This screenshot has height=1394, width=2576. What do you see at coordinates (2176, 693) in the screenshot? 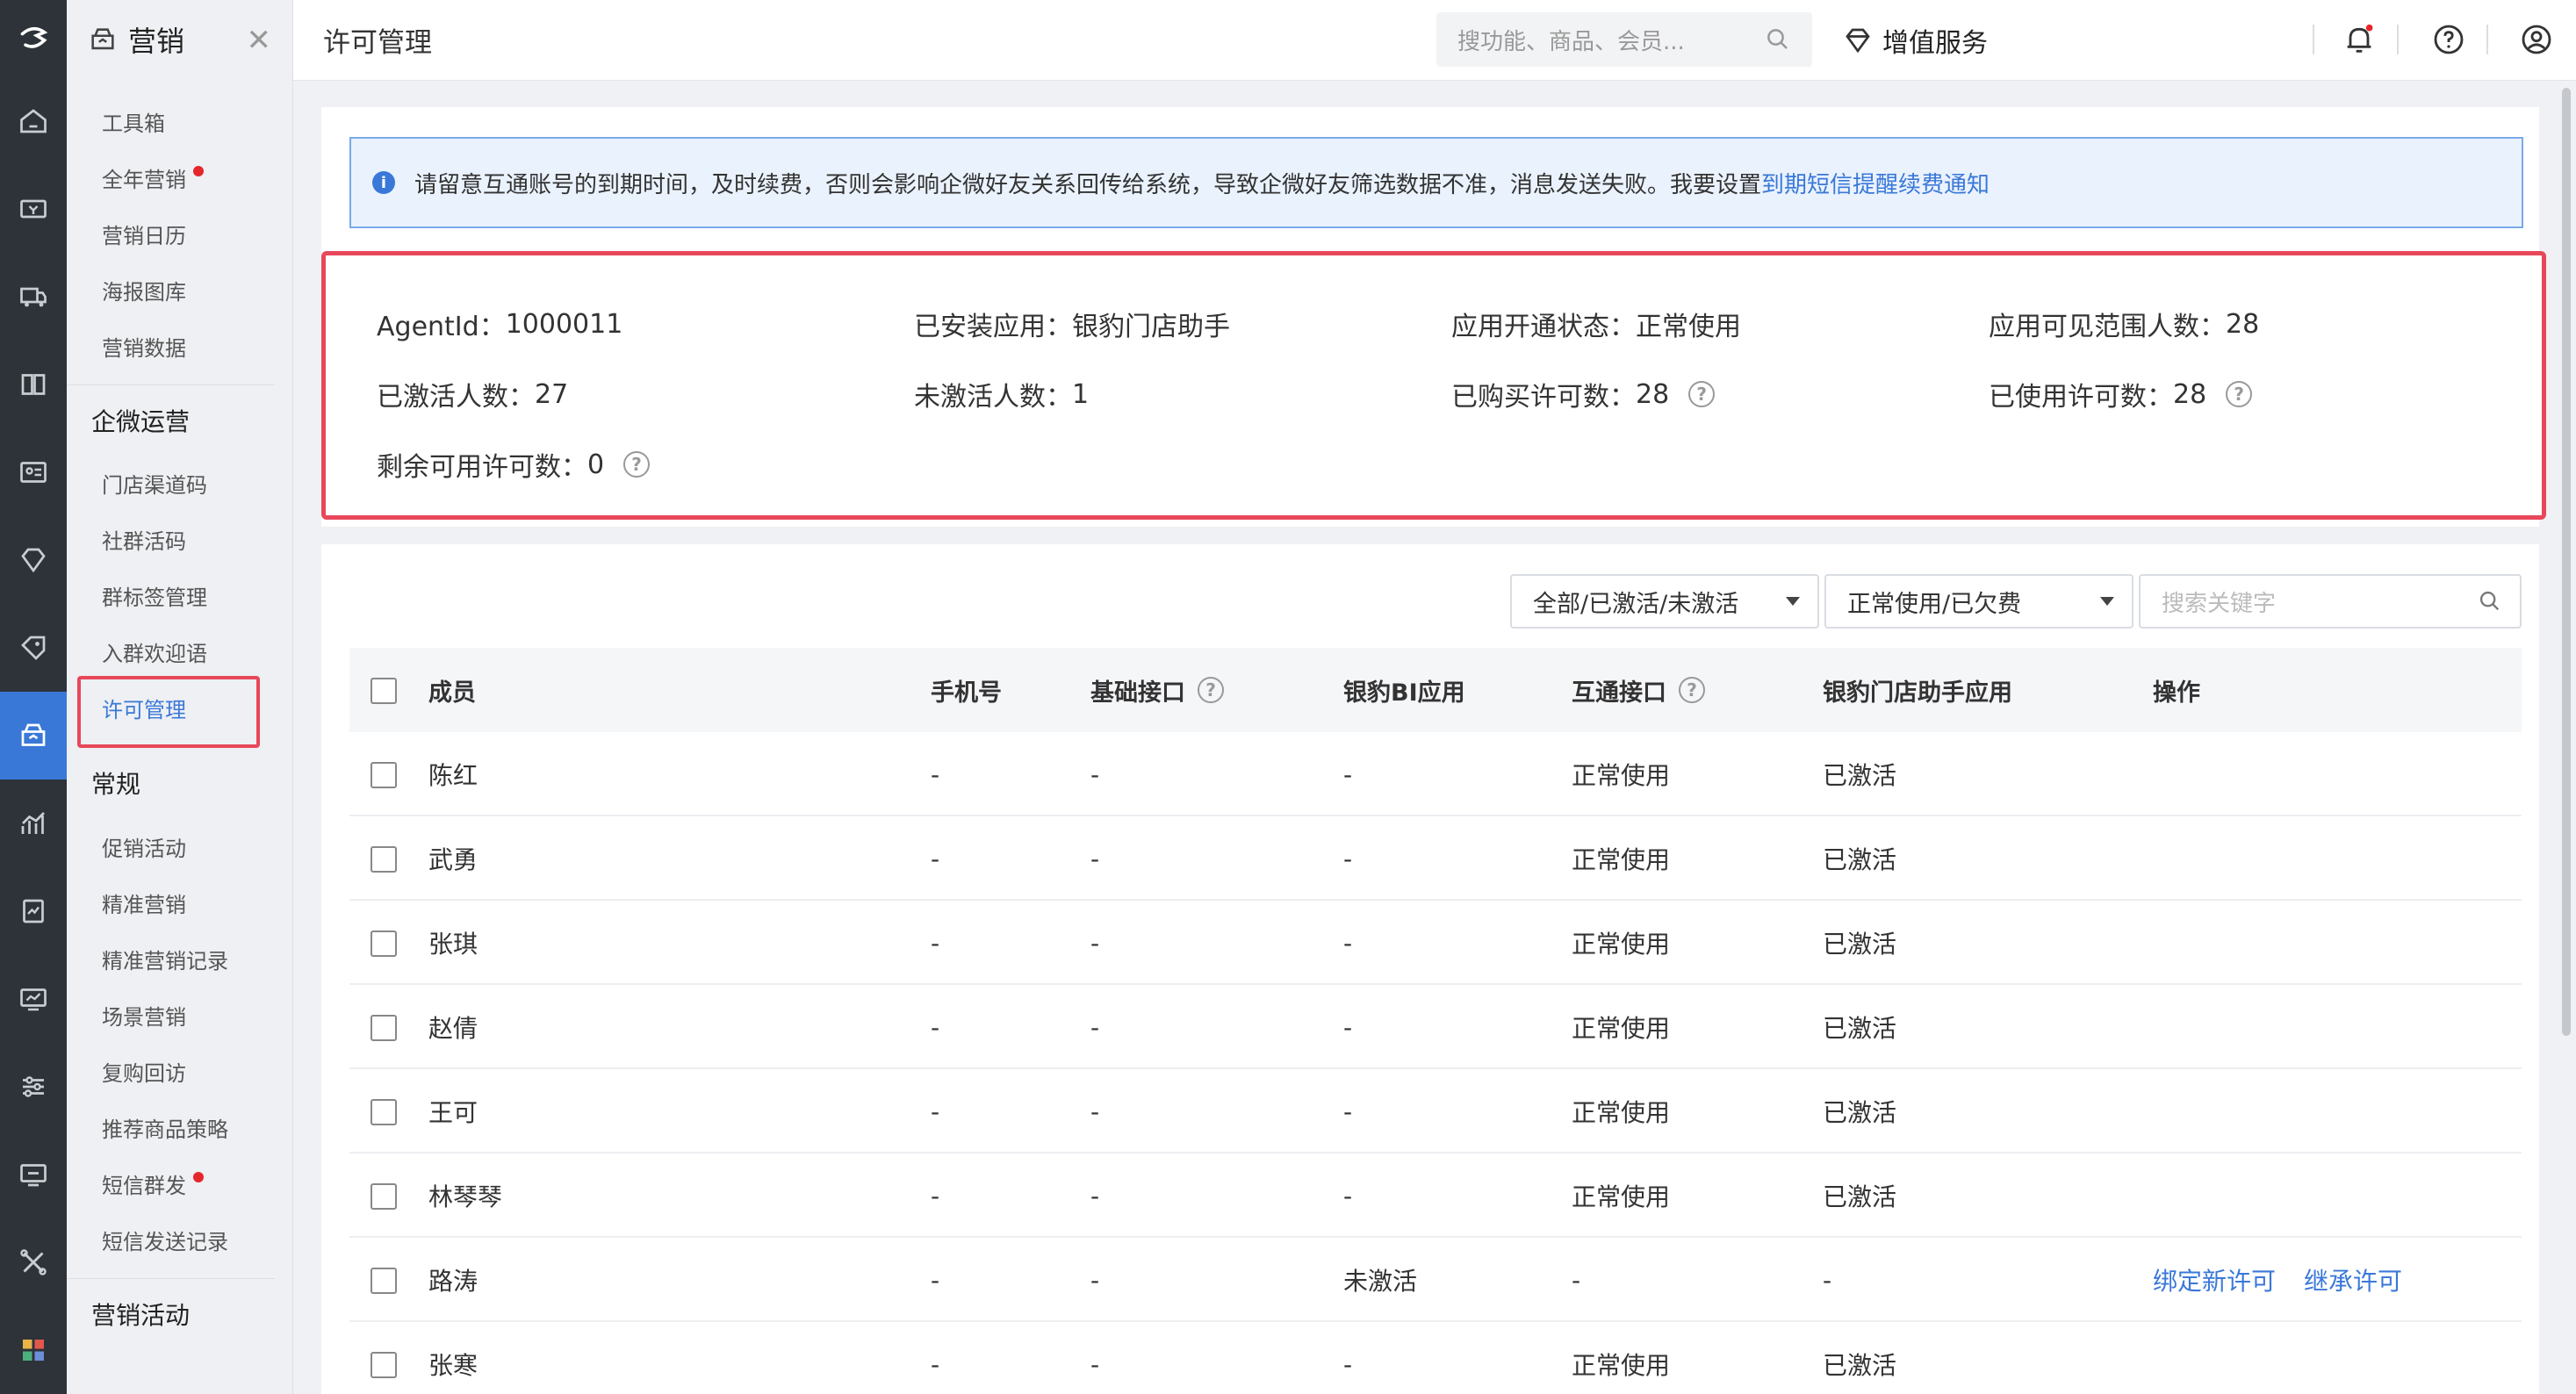
I see `column-header: 操作` at bounding box center [2176, 693].